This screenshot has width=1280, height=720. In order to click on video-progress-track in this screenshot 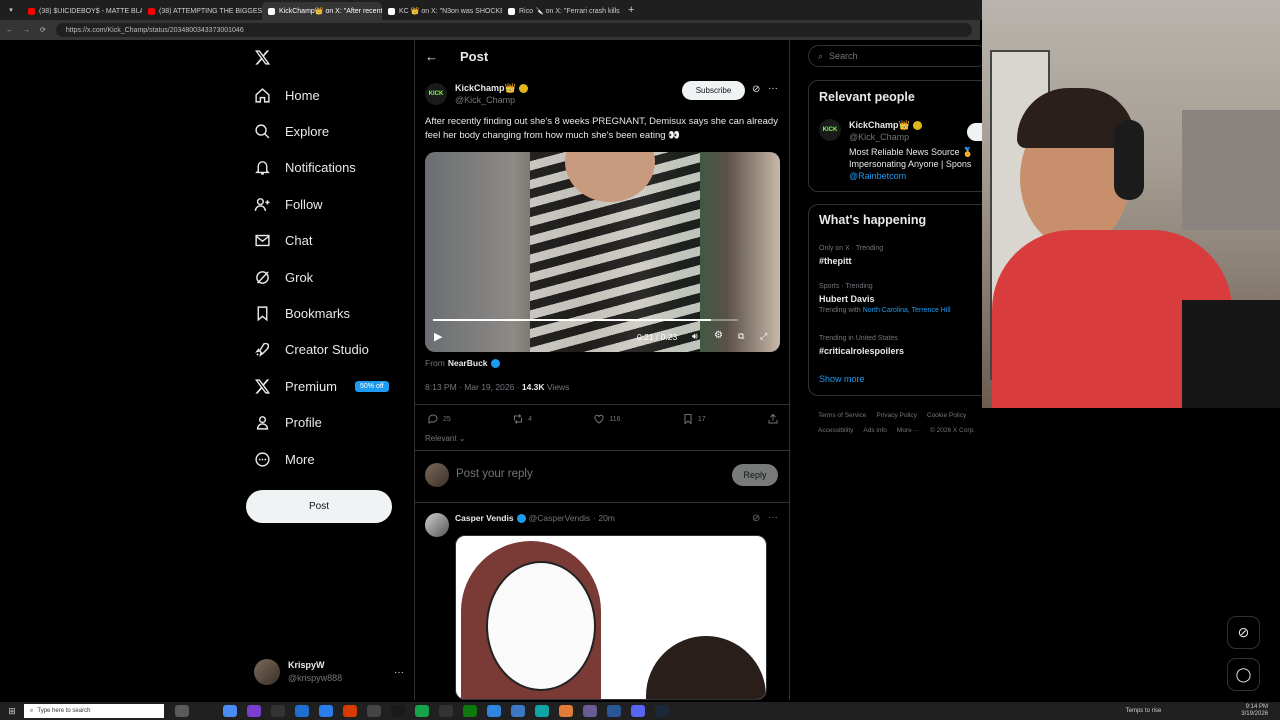, I will do `click(585, 320)`.